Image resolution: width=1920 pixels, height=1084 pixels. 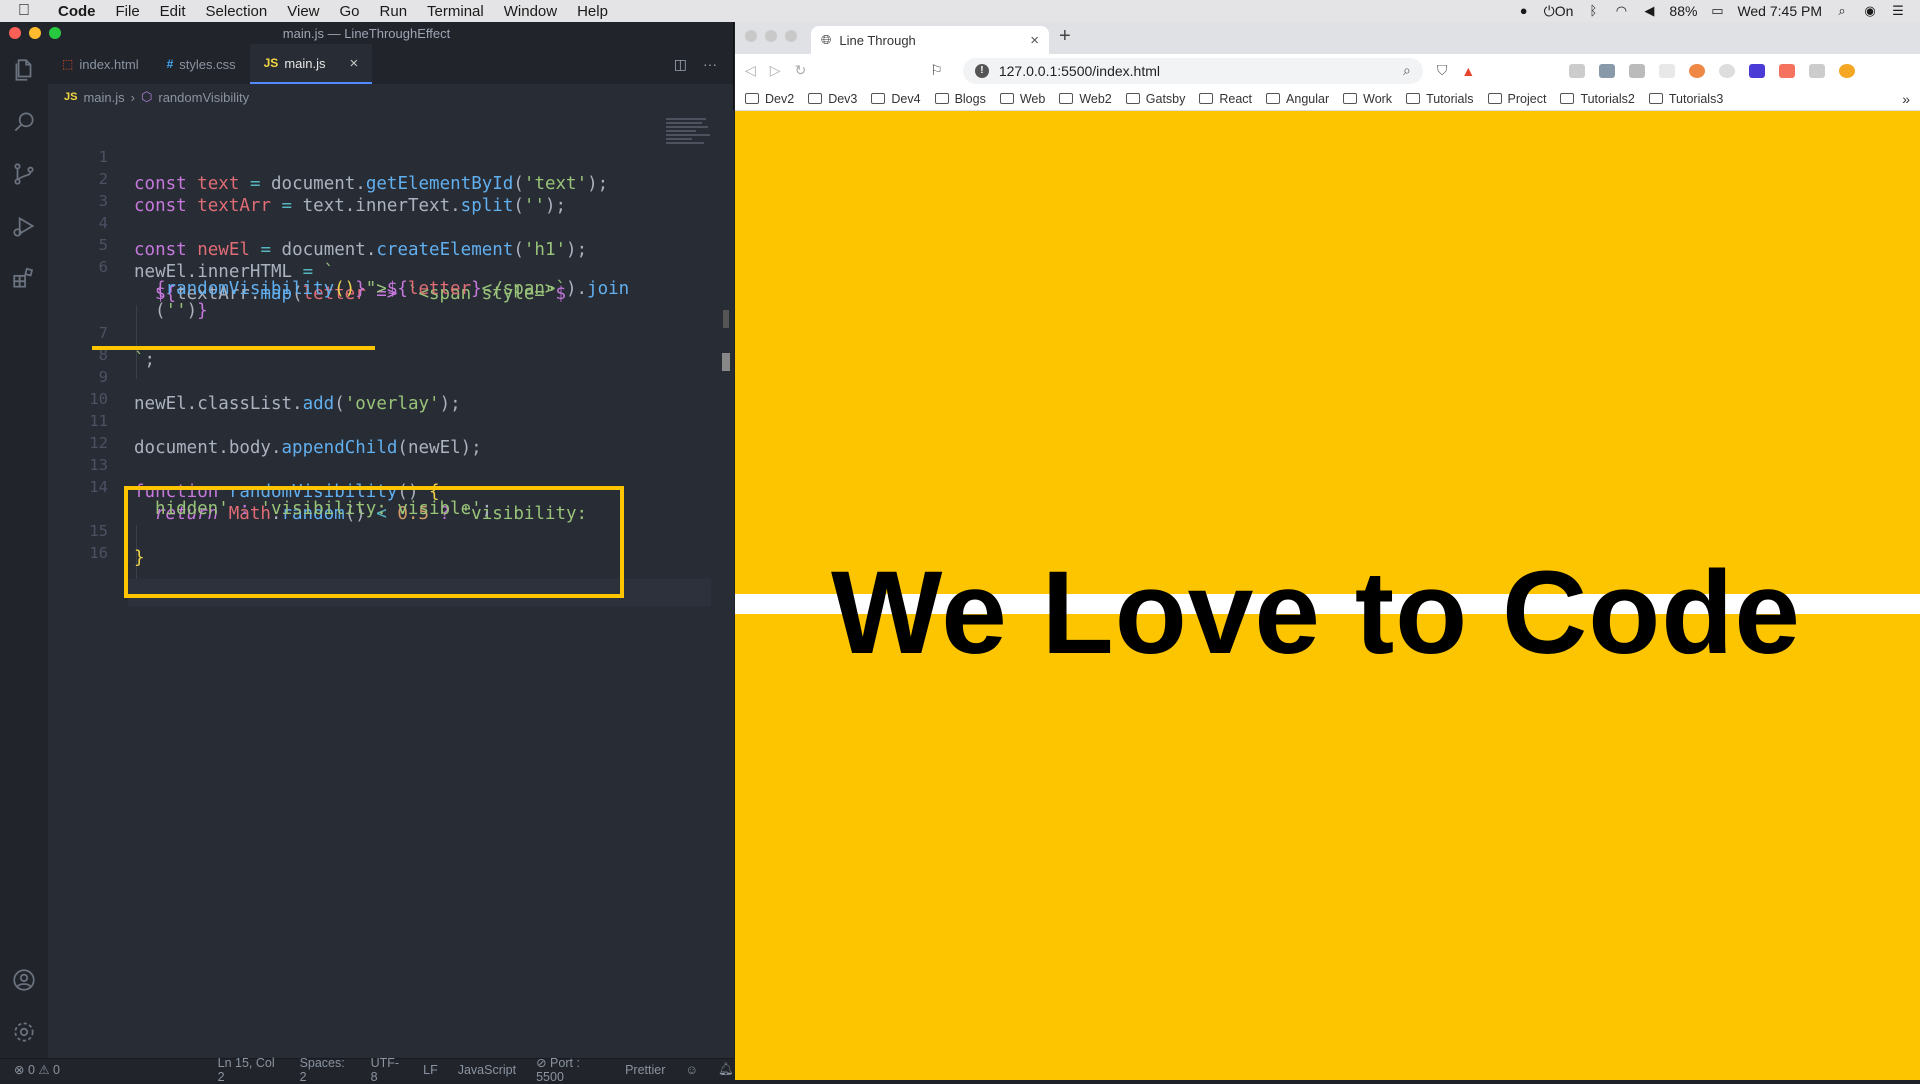 I want to click on bookmark-folder: Tutorials, so click(x=1440, y=99).